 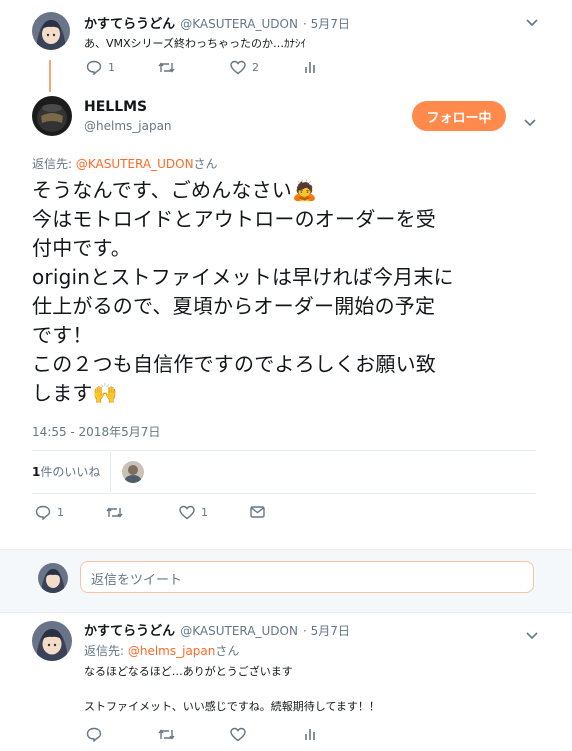 I want to click on tweet-text: ストファイメット、いい感じですね。続報期待してます！！, so click(x=232, y=706).